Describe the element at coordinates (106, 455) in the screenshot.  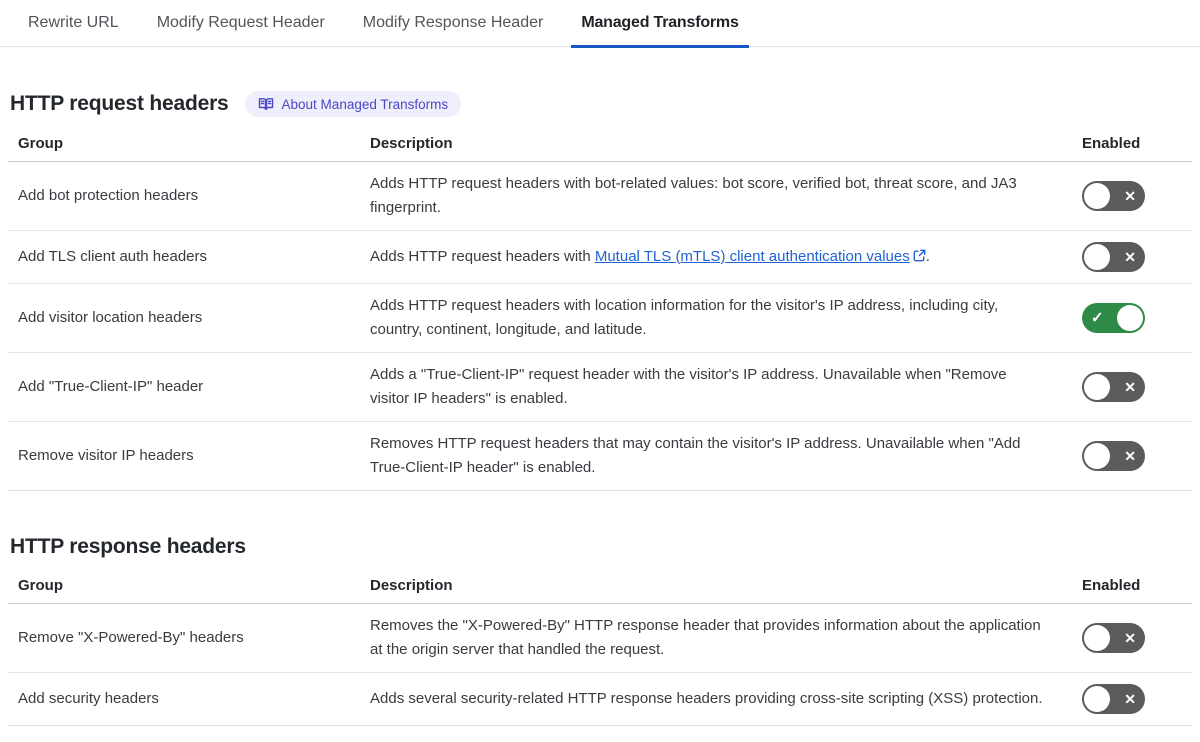
I see `group-cell: Remove visitor IP headers` at that location.